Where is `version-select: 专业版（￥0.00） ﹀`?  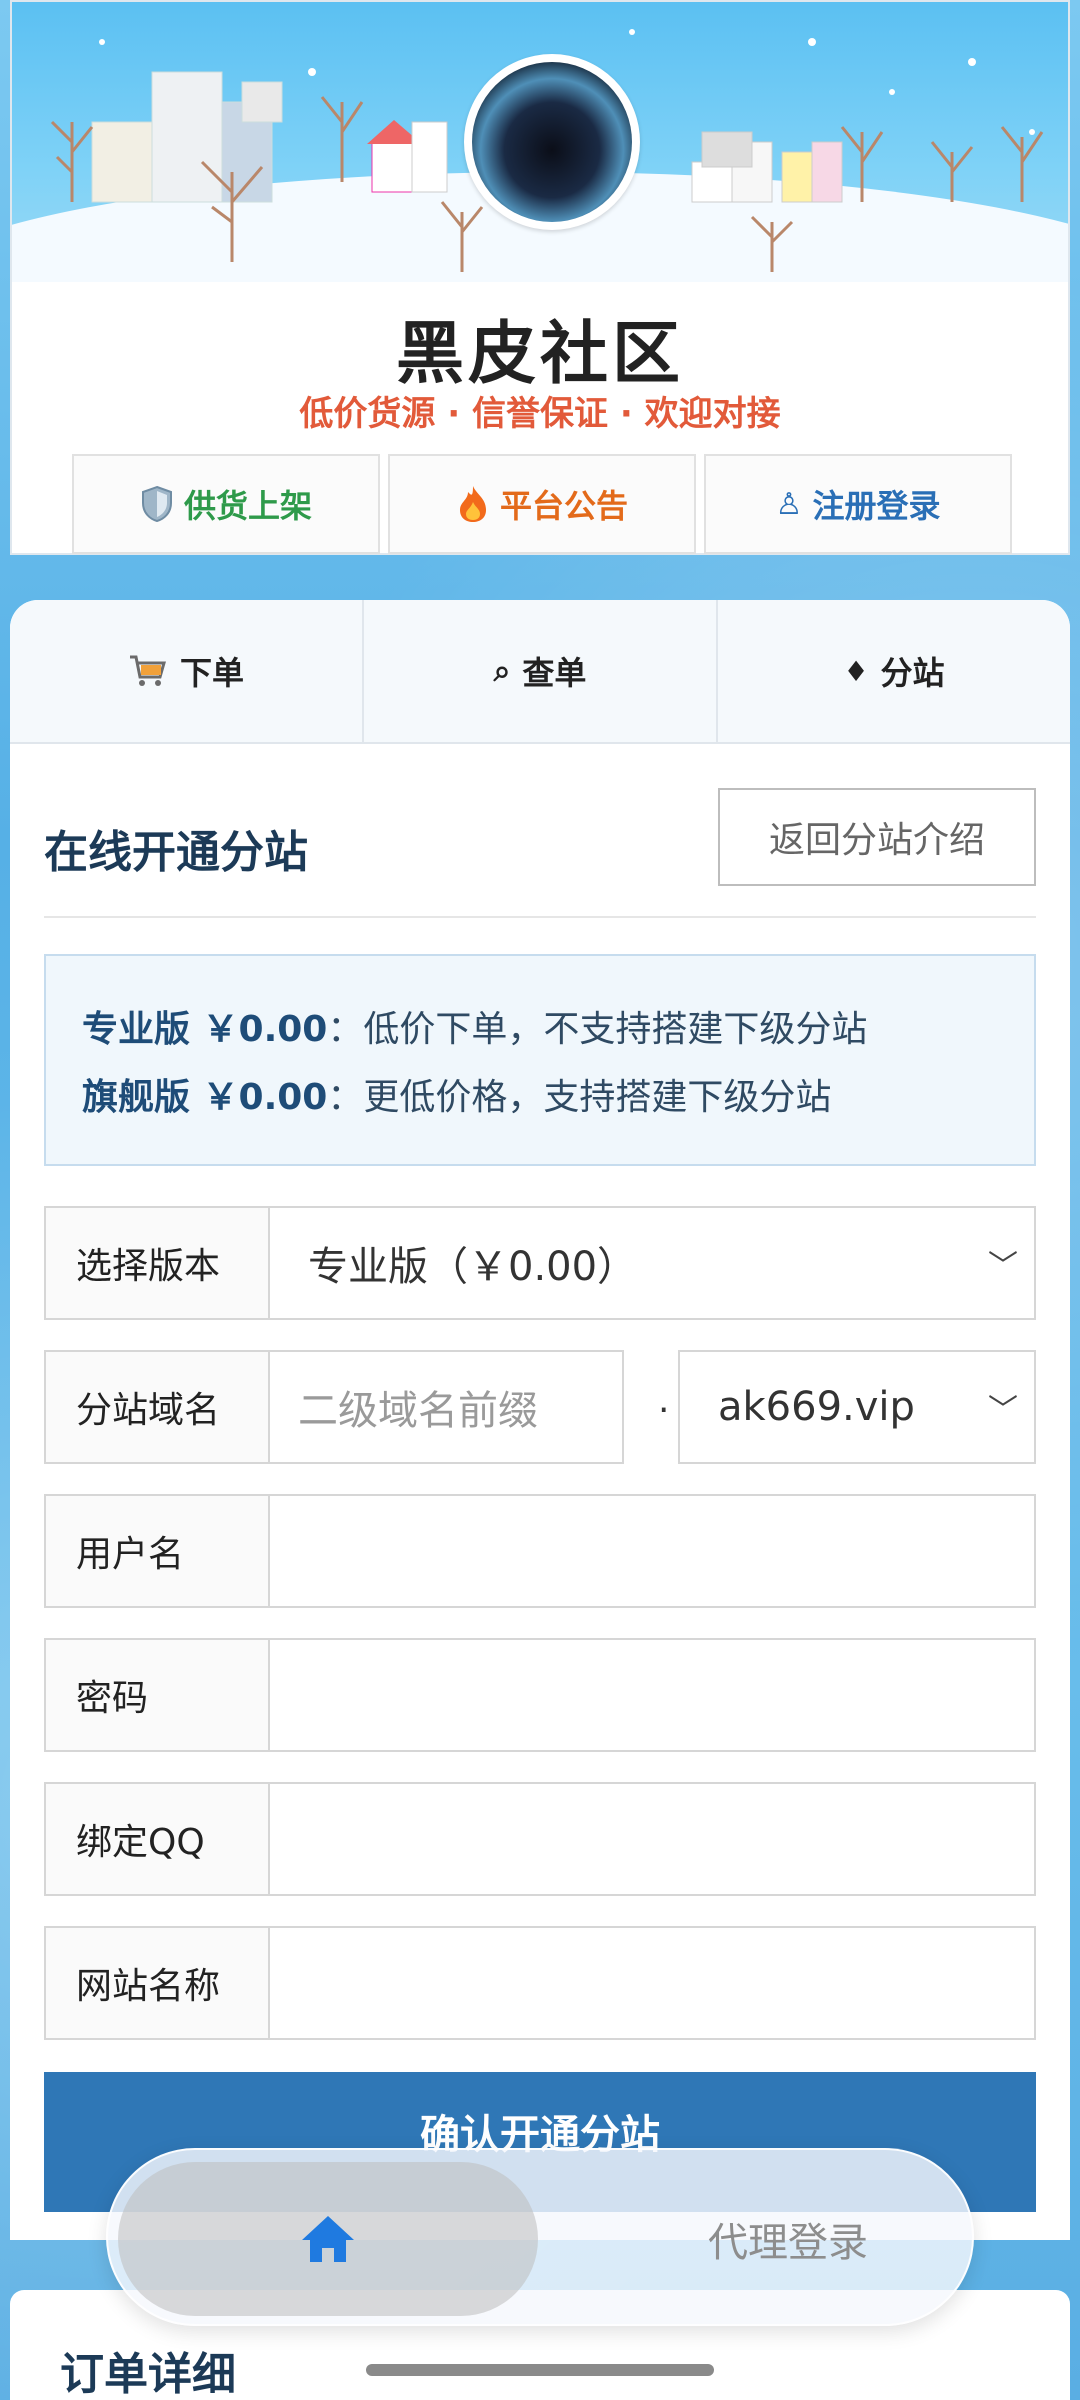 version-select: 专业版（￥0.00） ﹀ is located at coordinates (652, 1263).